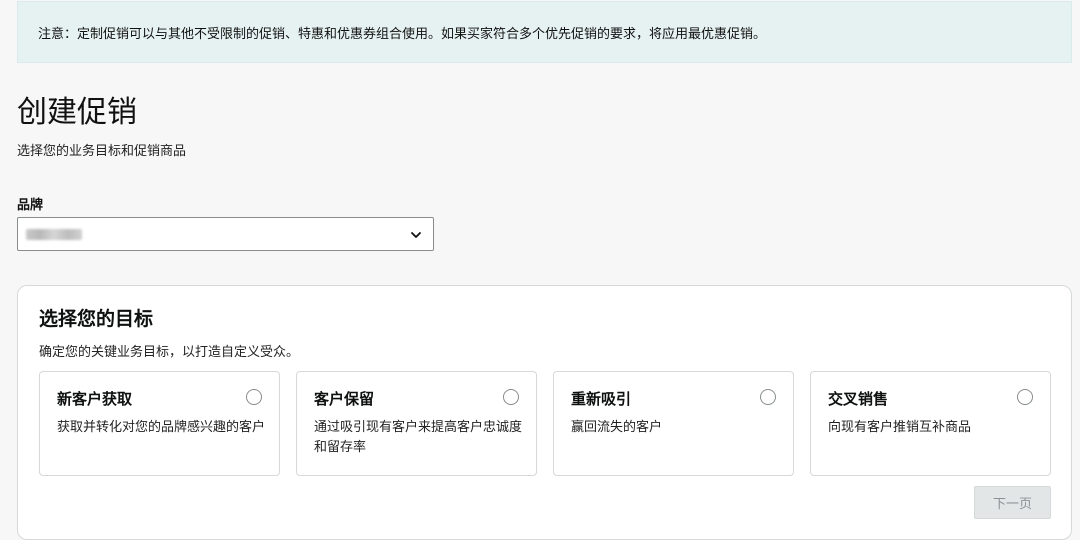  I want to click on goal-title: 选择您的目标, so click(96, 319).